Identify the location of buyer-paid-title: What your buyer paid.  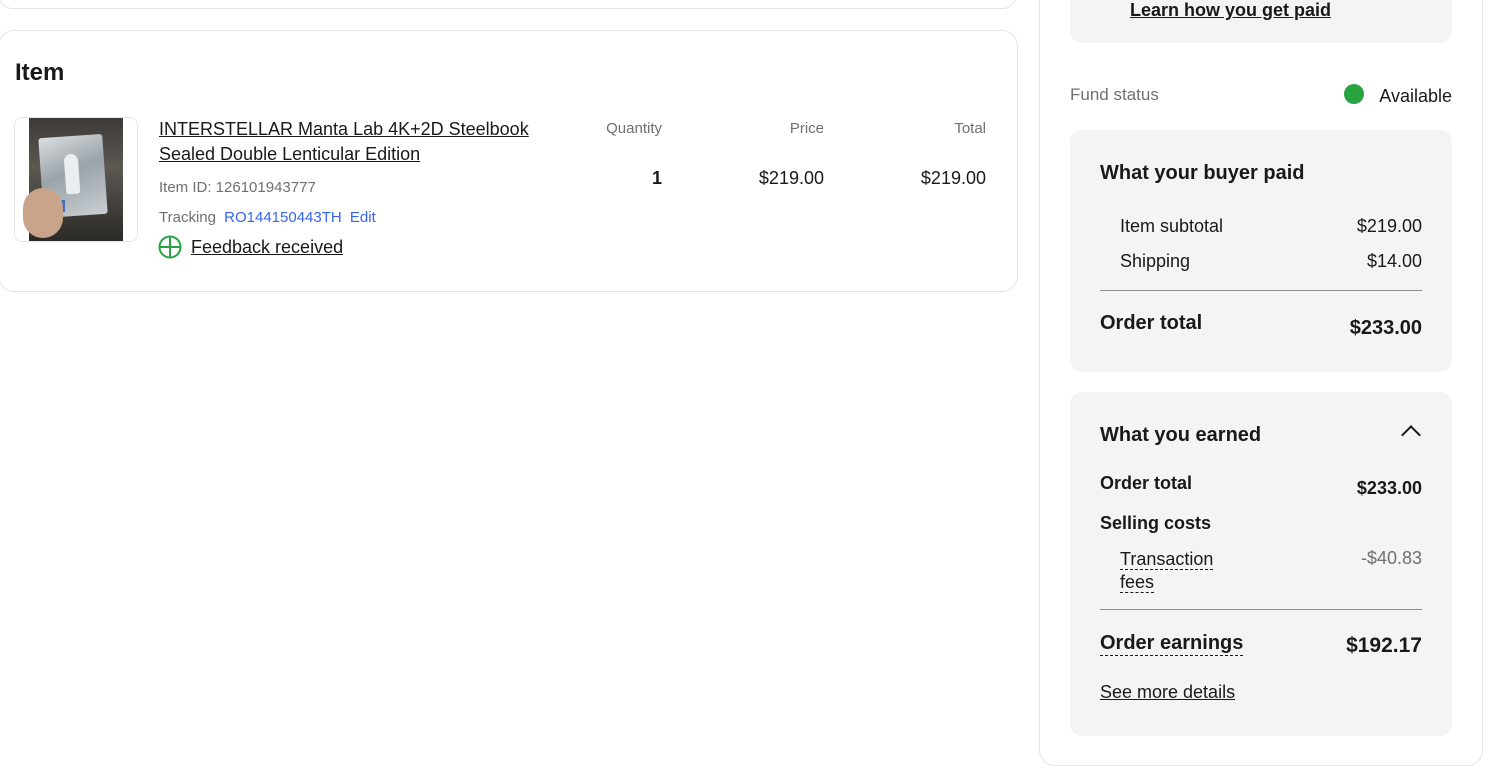
(1202, 173).